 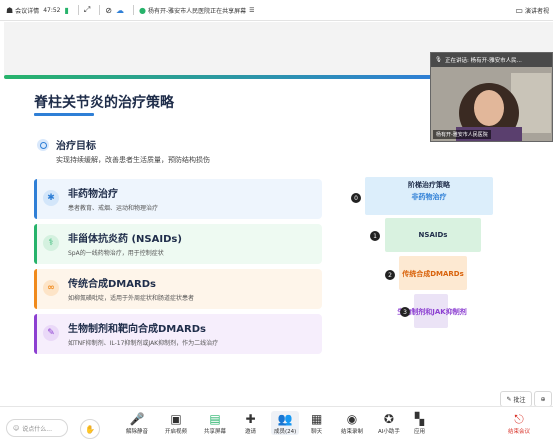 What do you see at coordinates (285, 419) in the screenshot?
I see `members-icon: 👥` at bounding box center [285, 419].